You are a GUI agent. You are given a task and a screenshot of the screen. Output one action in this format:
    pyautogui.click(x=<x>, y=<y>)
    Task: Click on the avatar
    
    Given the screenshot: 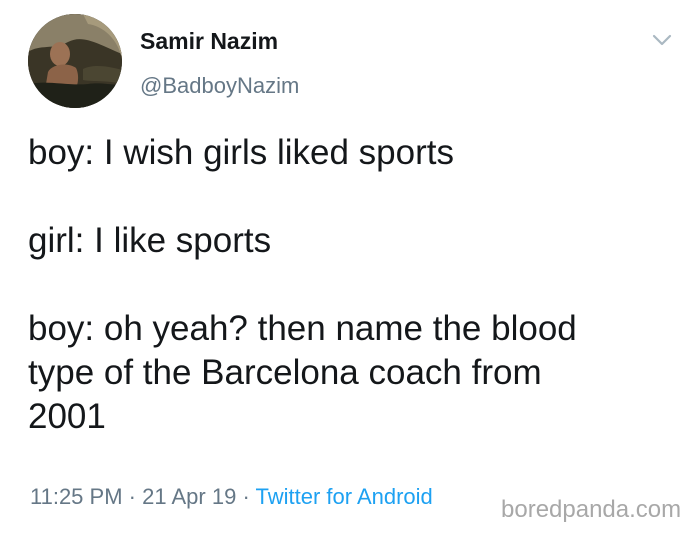 What is the action you would take?
    pyautogui.click(x=75, y=61)
    